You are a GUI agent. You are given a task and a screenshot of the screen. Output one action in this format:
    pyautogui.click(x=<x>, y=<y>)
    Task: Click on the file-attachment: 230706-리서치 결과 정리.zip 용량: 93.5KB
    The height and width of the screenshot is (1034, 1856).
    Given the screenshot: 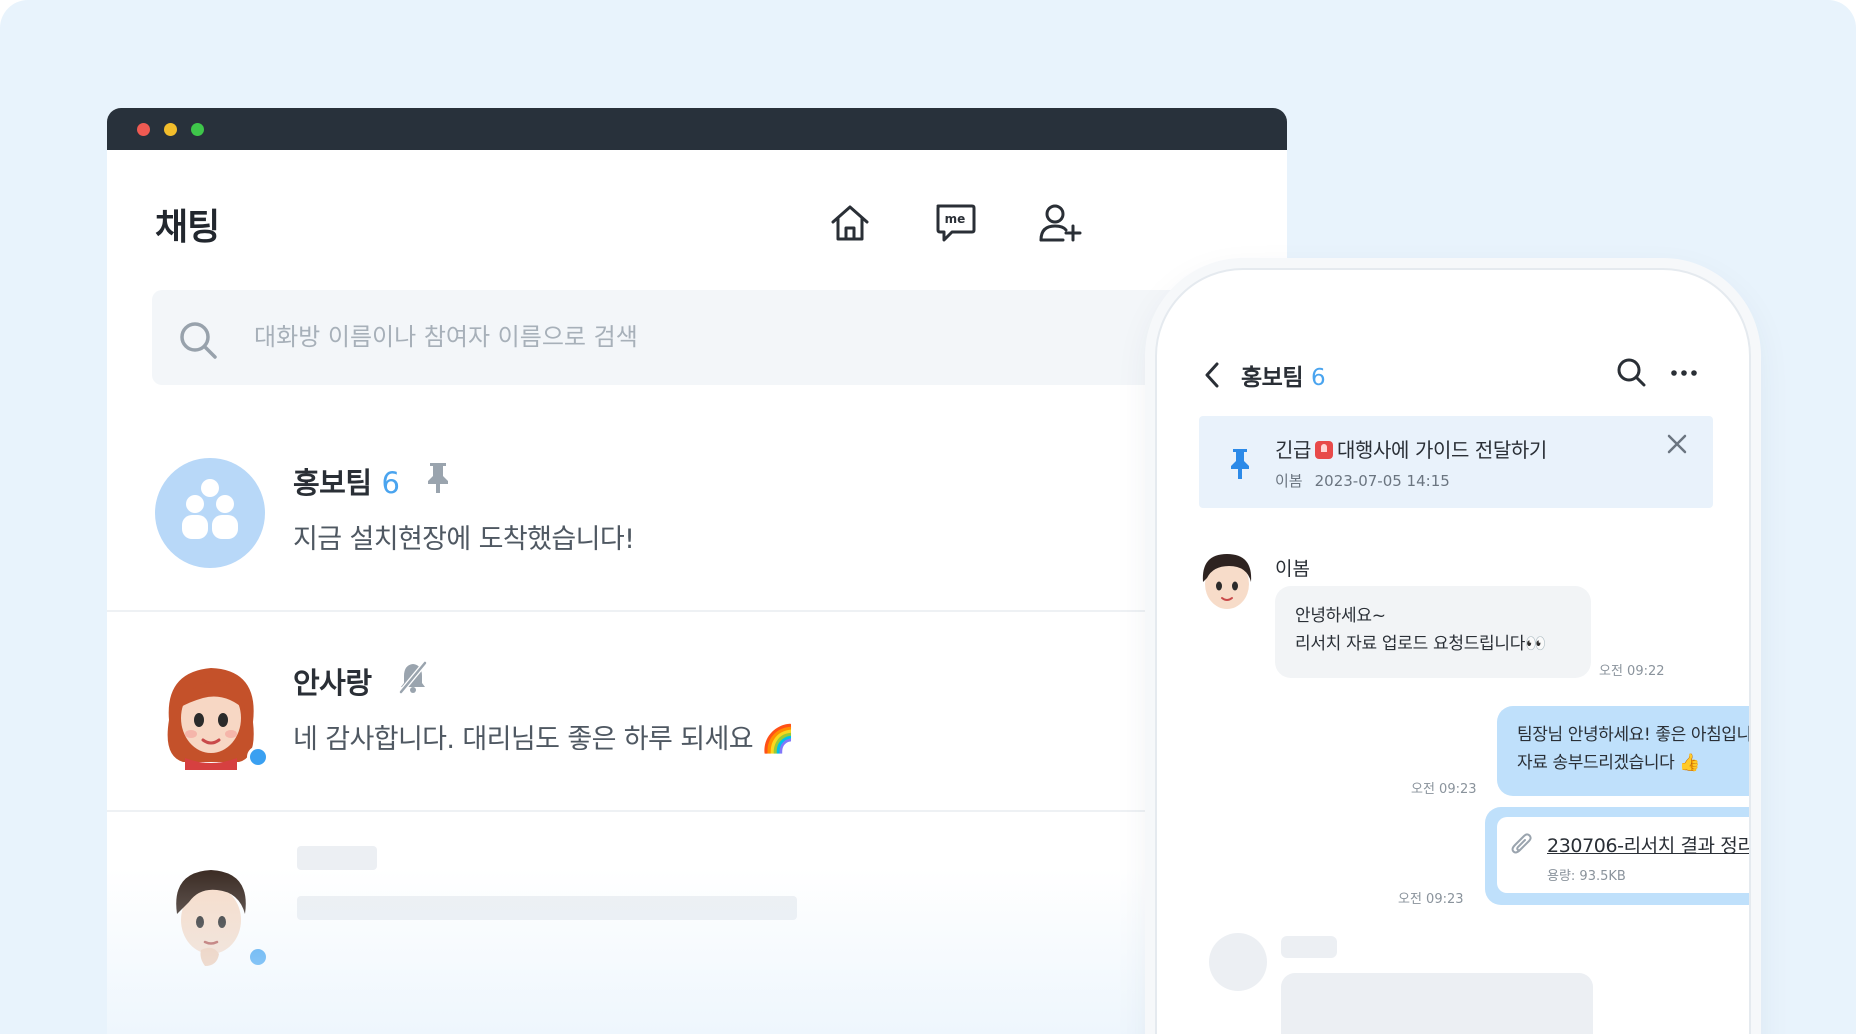 What is the action you would take?
    pyautogui.click(x=1623, y=855)
    